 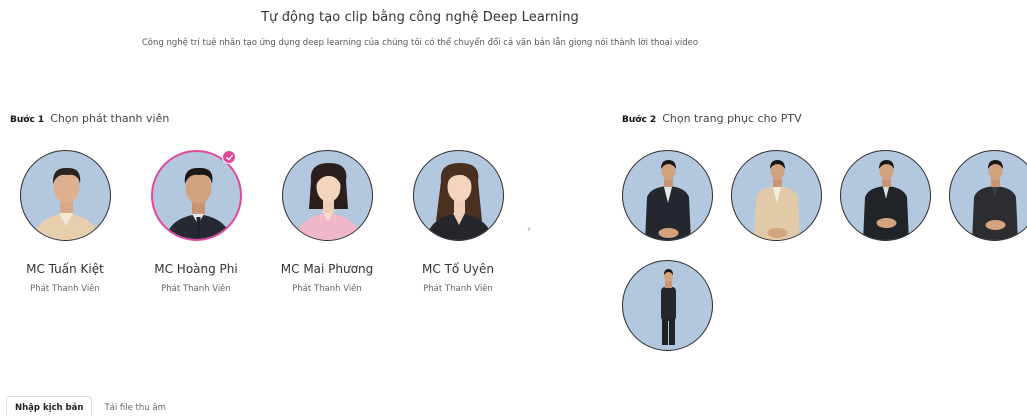 I want to click on step2-label: Chọn trang phục cho PTV, so click(x=732, y=118).